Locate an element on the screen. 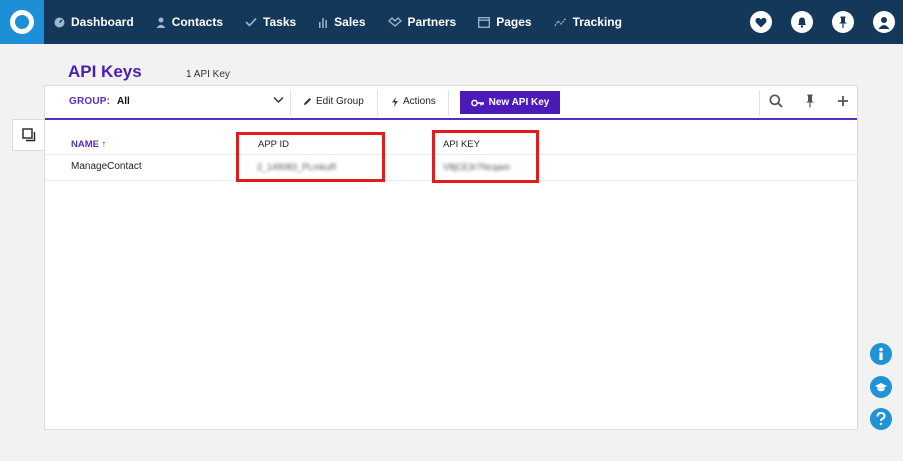 The image size is (903, 461). info-icon is located at coordinates (881, 354).